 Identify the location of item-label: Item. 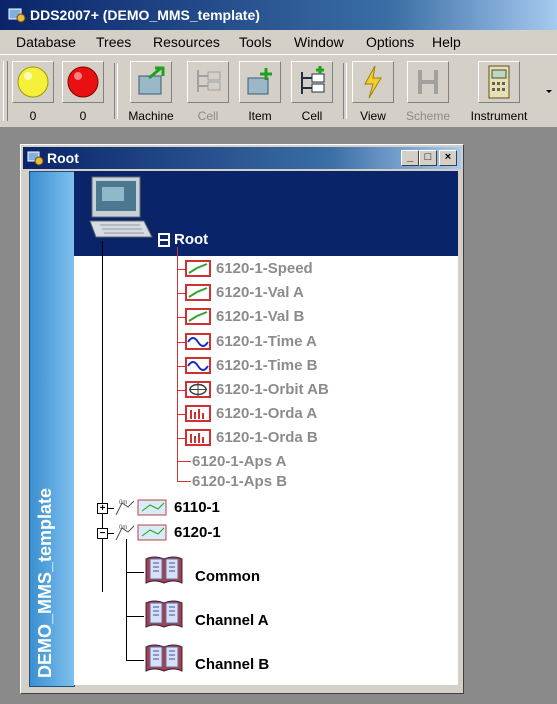
(260, 116).